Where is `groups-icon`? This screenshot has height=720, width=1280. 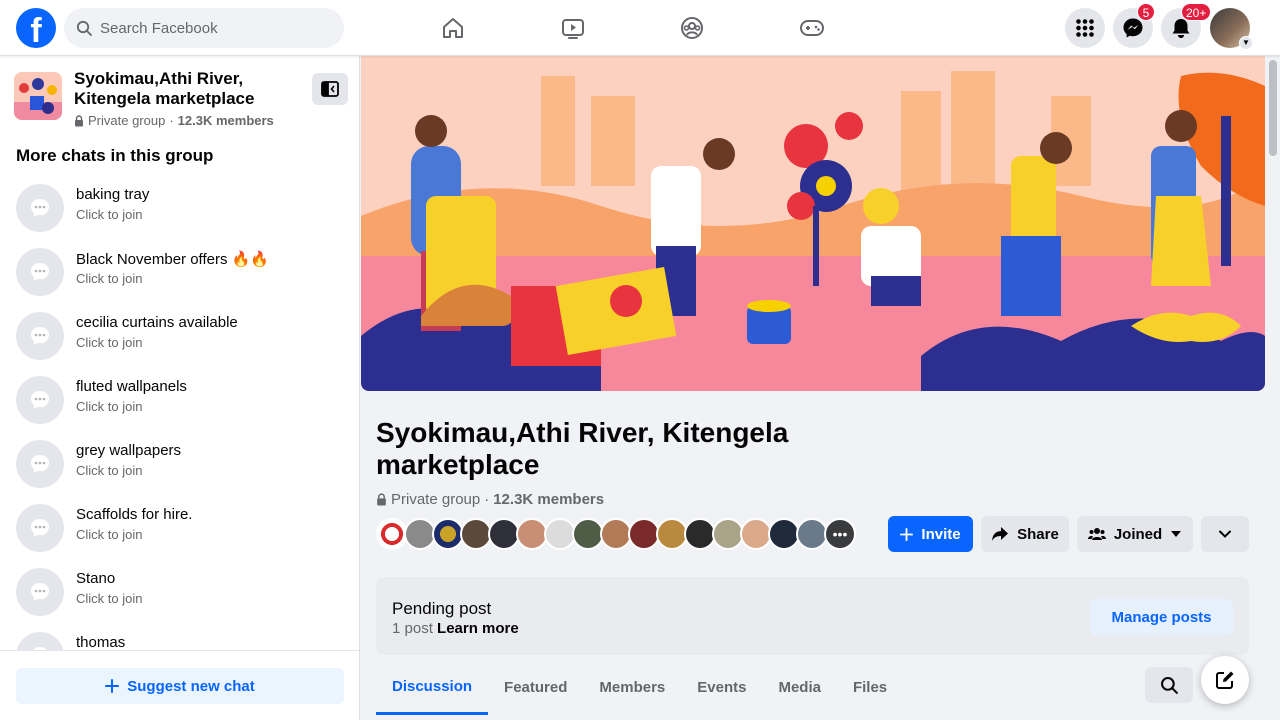
groups-icon is located at coordinates (692, 28).